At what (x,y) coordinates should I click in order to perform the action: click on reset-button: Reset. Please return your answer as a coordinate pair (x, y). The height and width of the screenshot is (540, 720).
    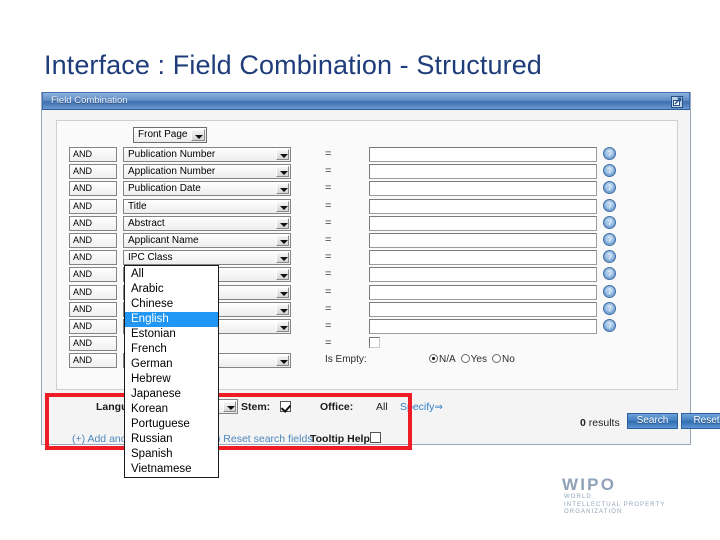
    Looking at the image, I should click on (700, 421).